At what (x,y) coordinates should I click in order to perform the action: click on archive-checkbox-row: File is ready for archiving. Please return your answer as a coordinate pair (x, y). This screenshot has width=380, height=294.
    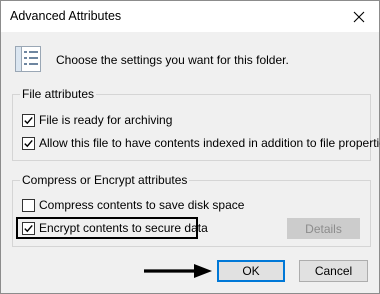
    Looking at the image, I should click on (97, 120).